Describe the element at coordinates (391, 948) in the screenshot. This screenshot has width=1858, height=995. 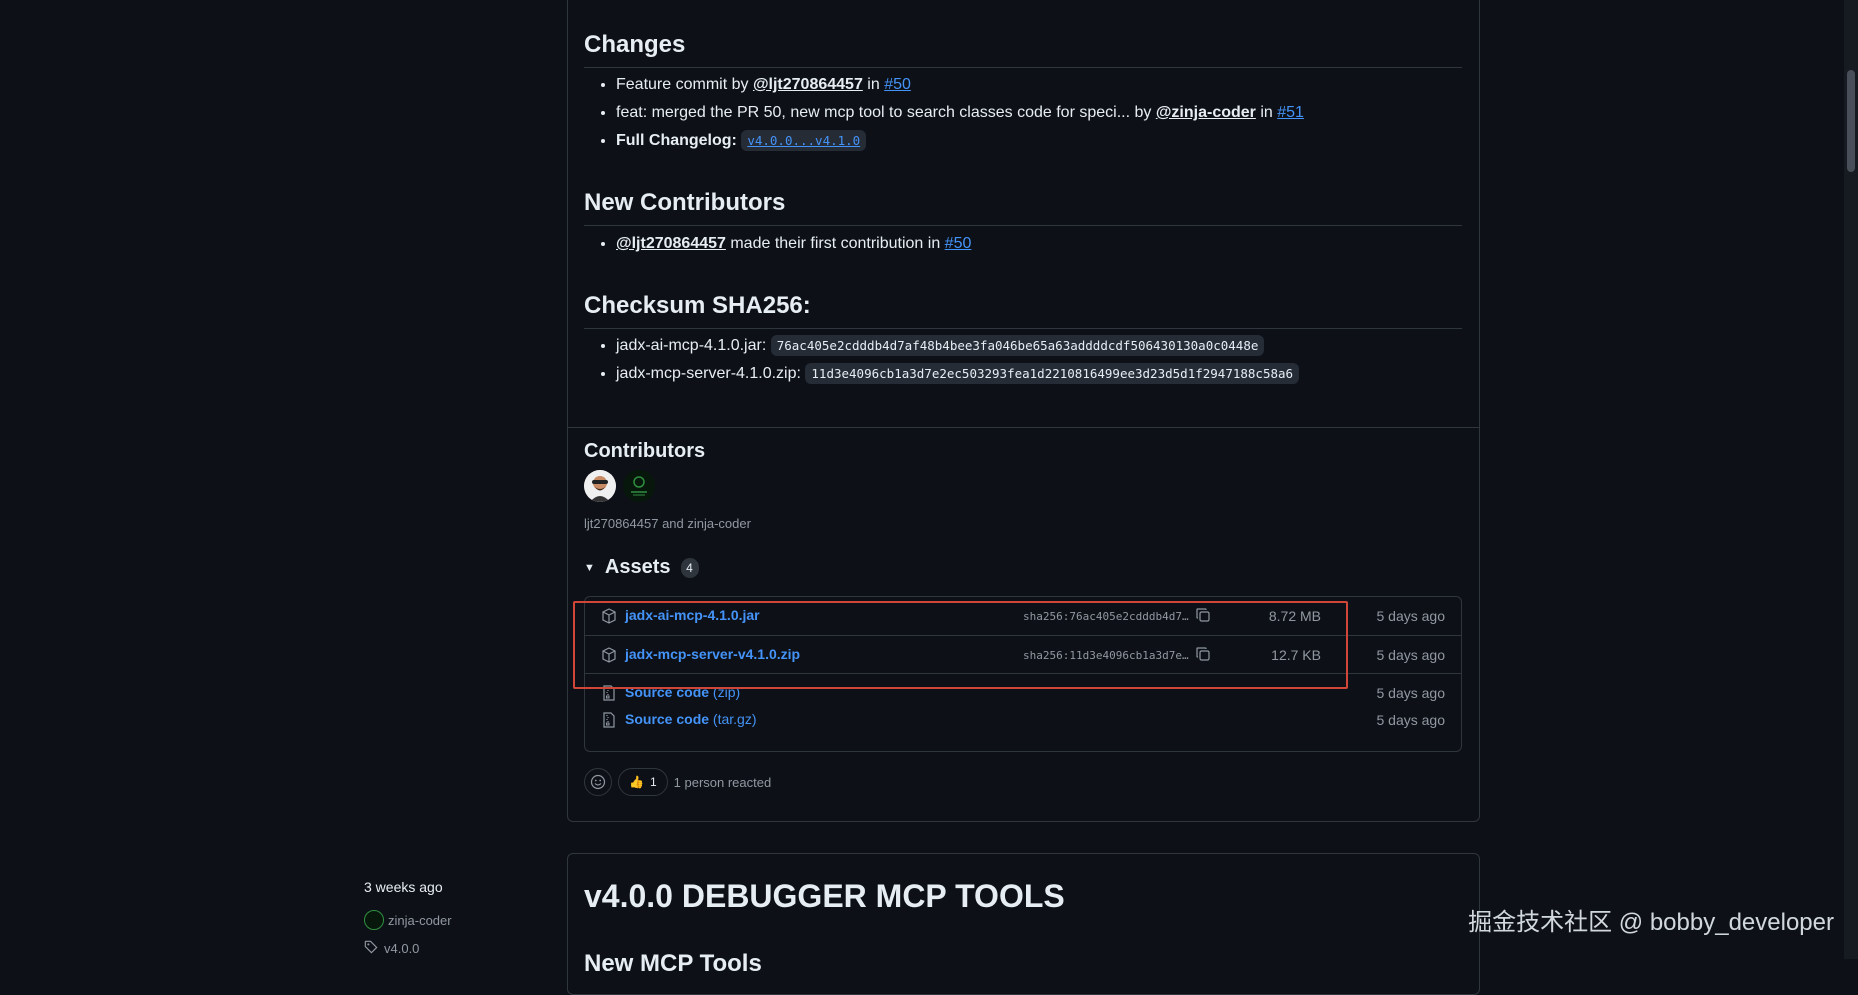
I see `release-tag: v4.0.0` at that location.